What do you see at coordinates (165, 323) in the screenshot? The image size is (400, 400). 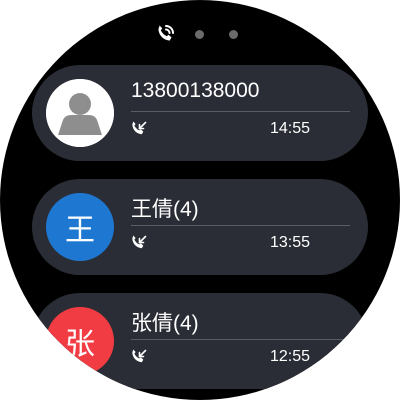 I see `contact-name: 张倩(4)` at bounding box center [165, 323].